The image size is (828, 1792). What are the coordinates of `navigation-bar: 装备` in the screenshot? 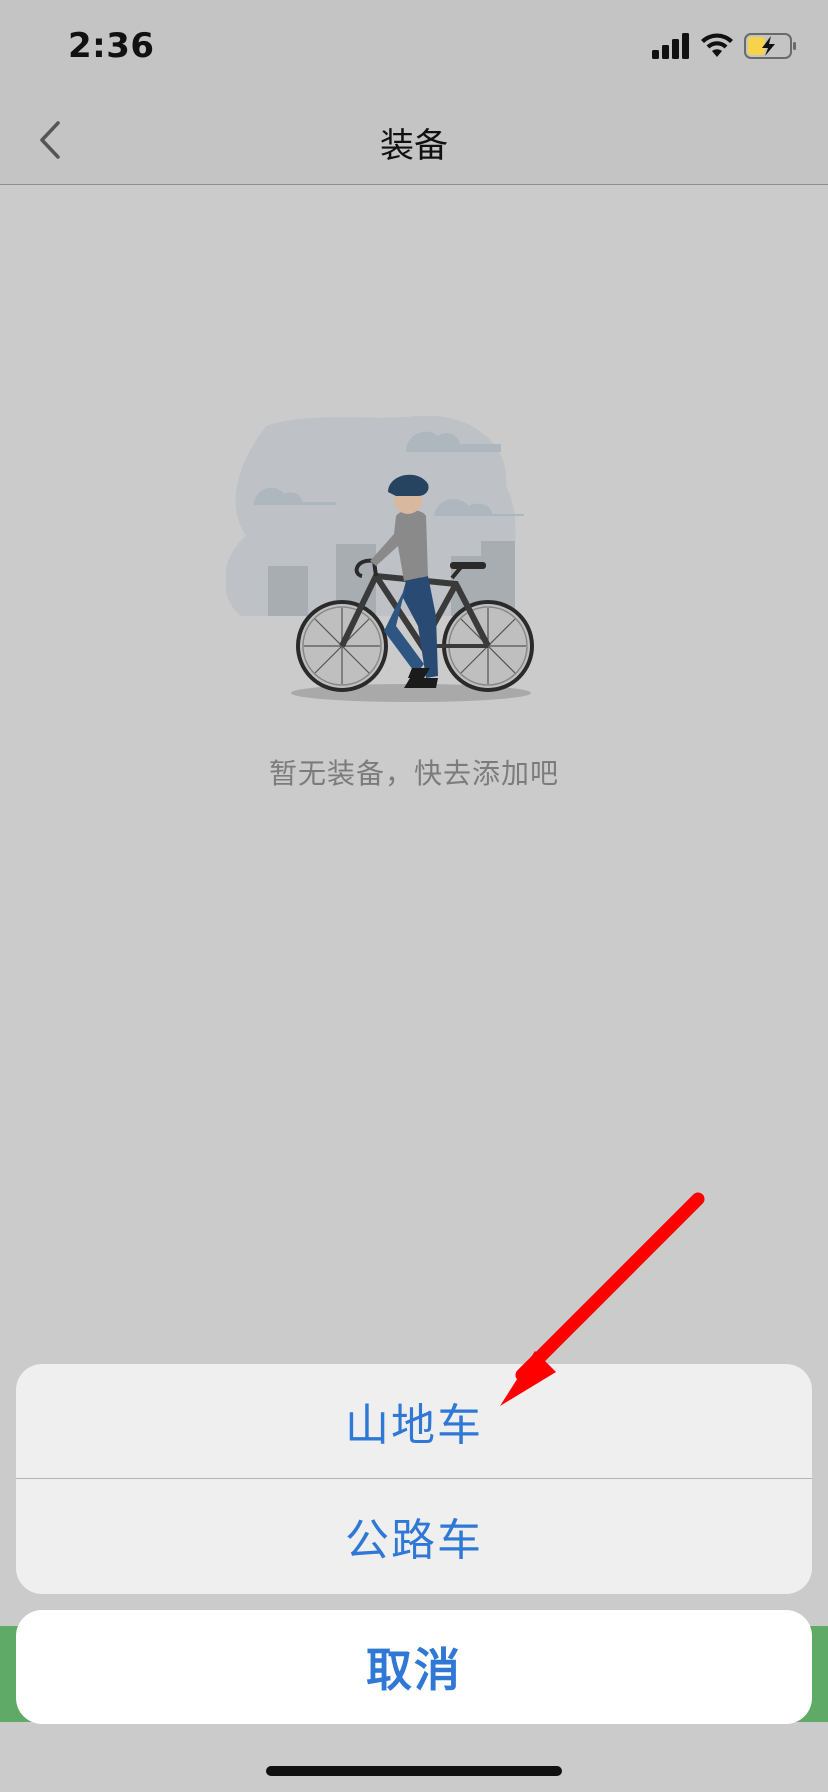 It's located at (414, 140).